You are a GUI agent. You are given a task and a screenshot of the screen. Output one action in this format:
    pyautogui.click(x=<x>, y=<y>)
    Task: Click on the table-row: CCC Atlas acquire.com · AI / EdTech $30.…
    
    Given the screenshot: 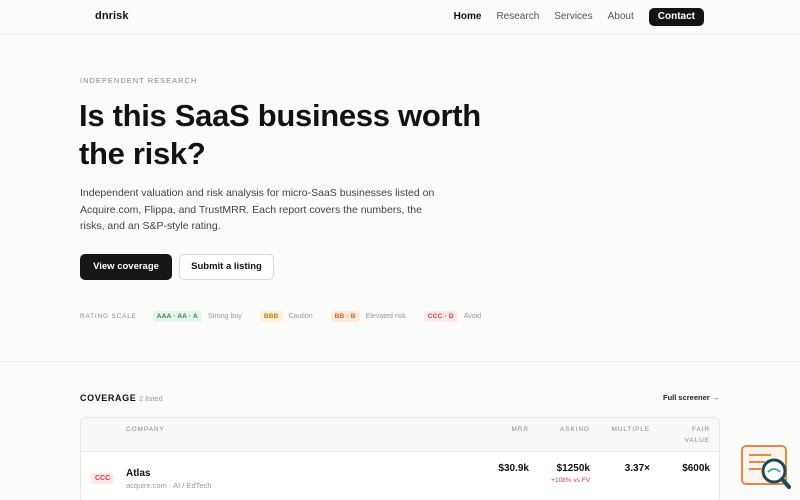 What is the action you would take?
    pyautogui.click(x=400, y=476)
    